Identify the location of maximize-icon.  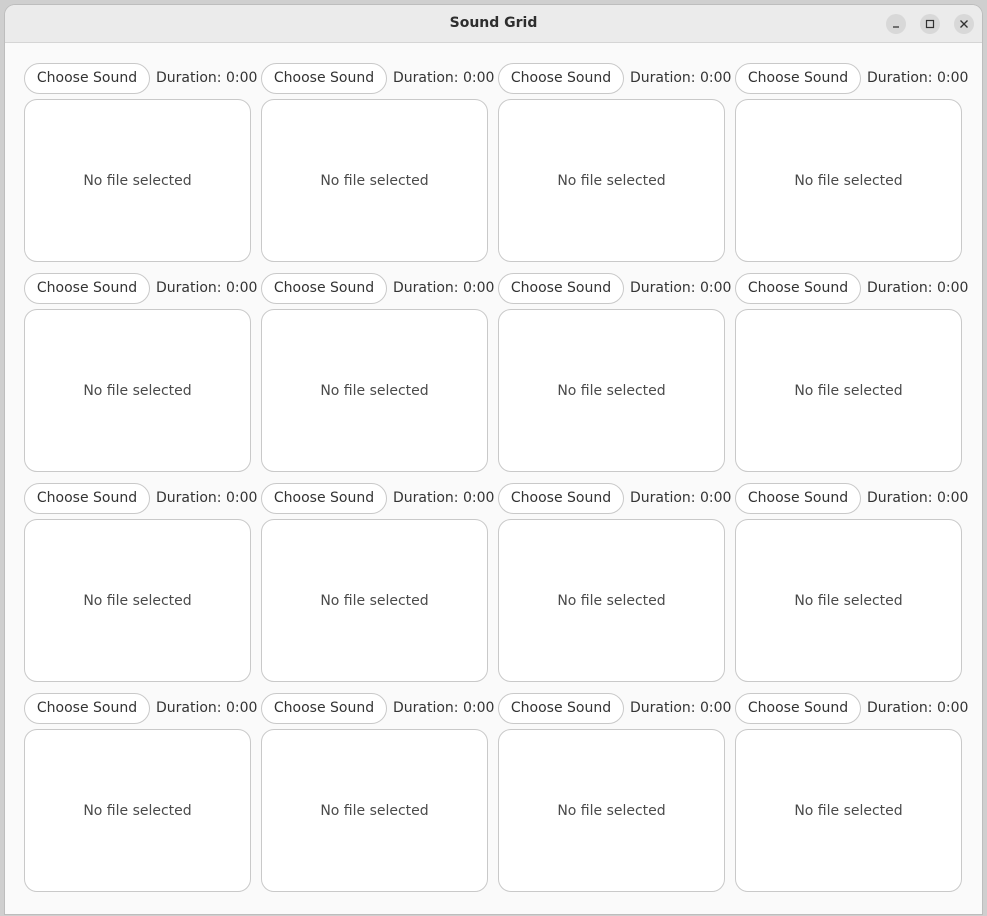
(930, 24).